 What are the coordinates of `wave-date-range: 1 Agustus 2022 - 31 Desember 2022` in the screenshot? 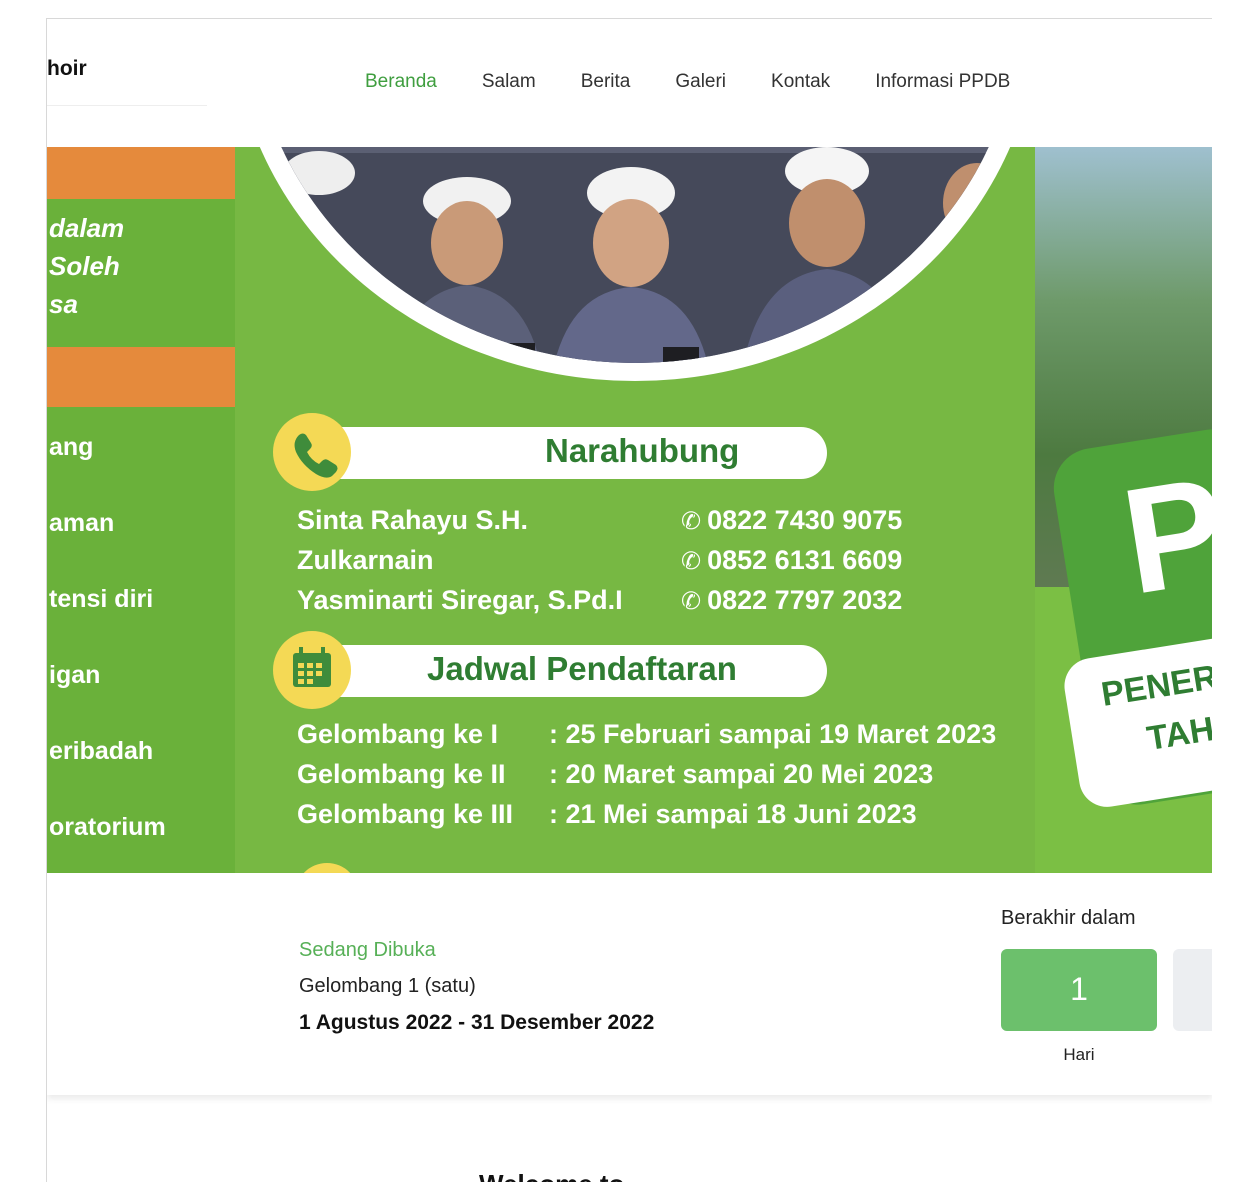 It's located at (477, 1022).